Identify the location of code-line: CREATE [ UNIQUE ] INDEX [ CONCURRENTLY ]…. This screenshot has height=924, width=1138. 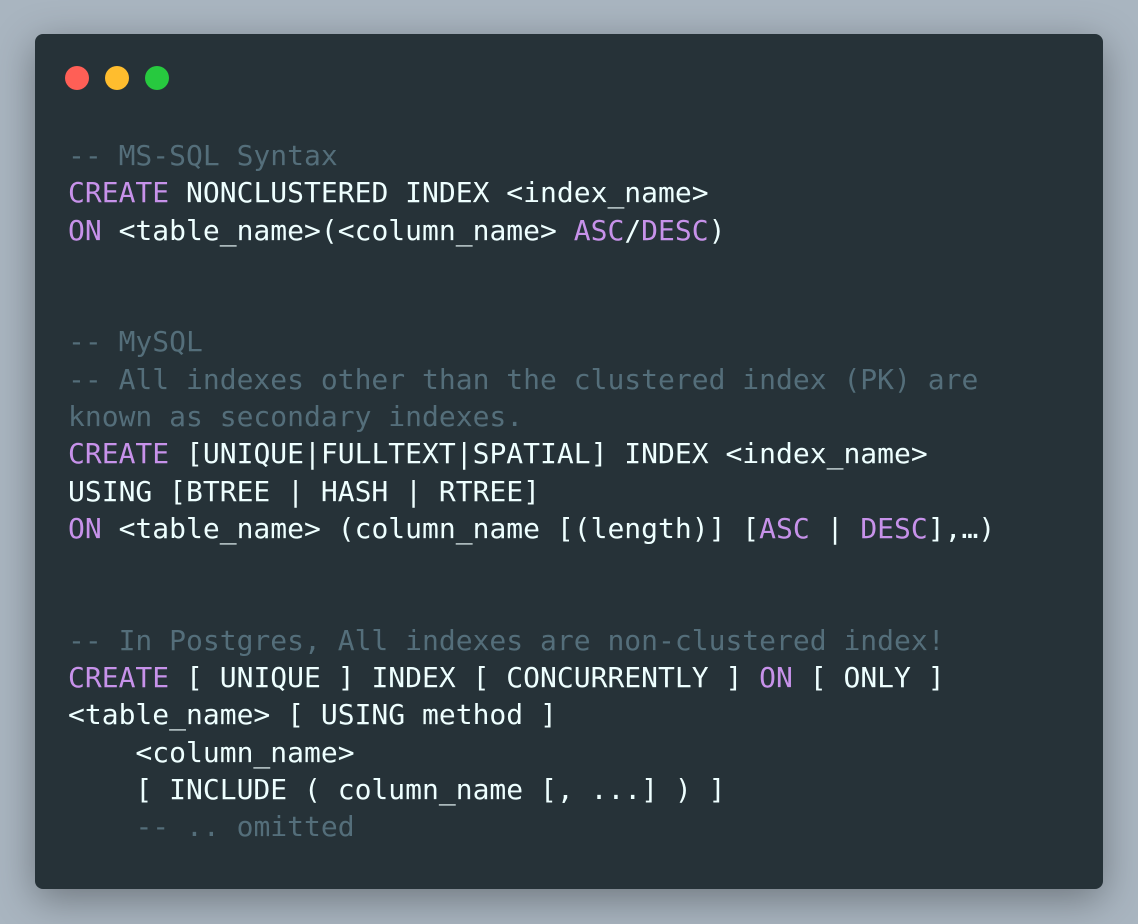
(531, 677).